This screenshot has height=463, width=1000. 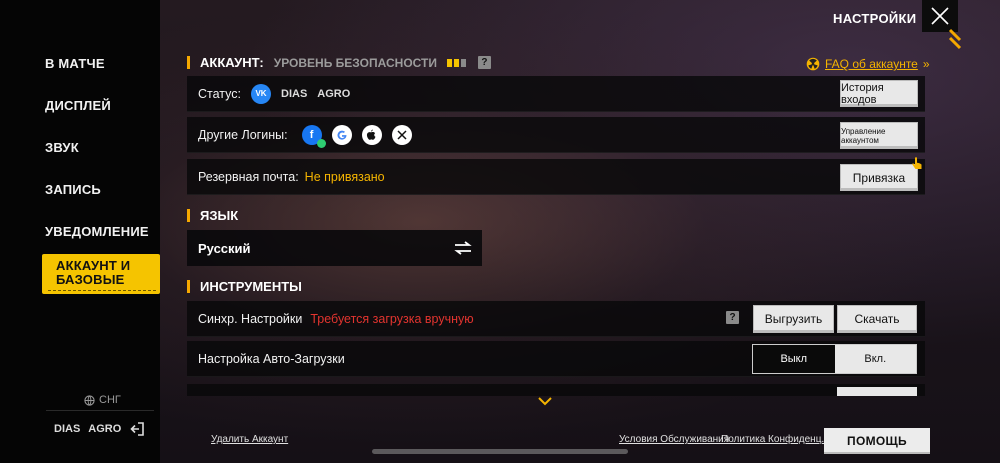 I want to click on sidebar-item-in-match: В МАТЧЕ, so click(x=102, y=63).